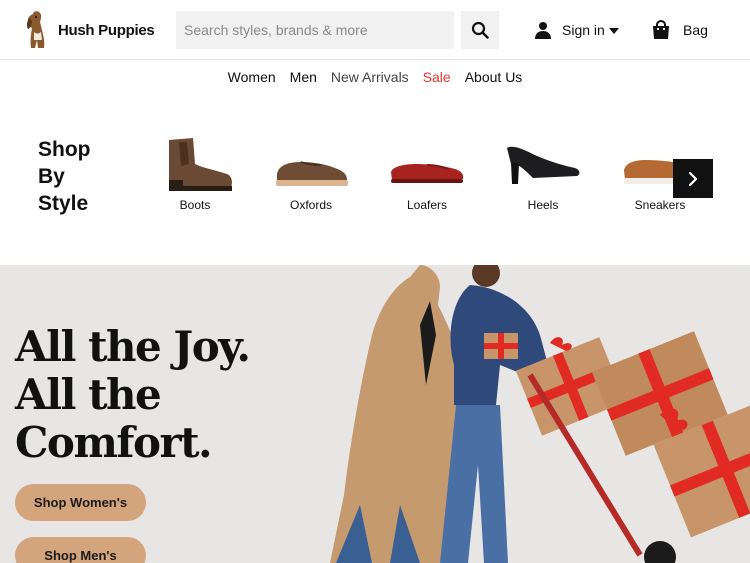  I want to click on title-line: By, so click(51, 176).